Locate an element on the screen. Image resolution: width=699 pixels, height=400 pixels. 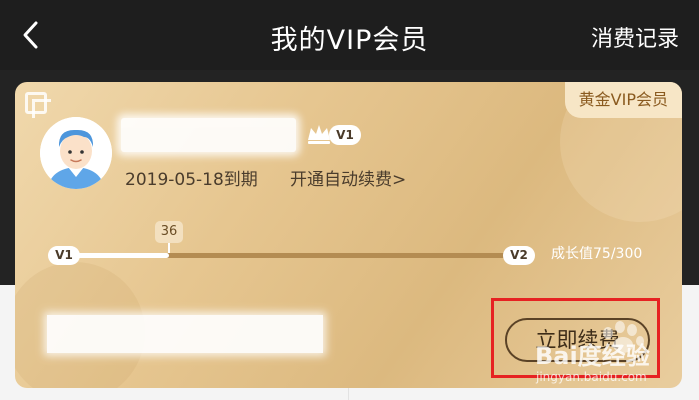
progress-marker-stem is located at coordinates (169, 248).